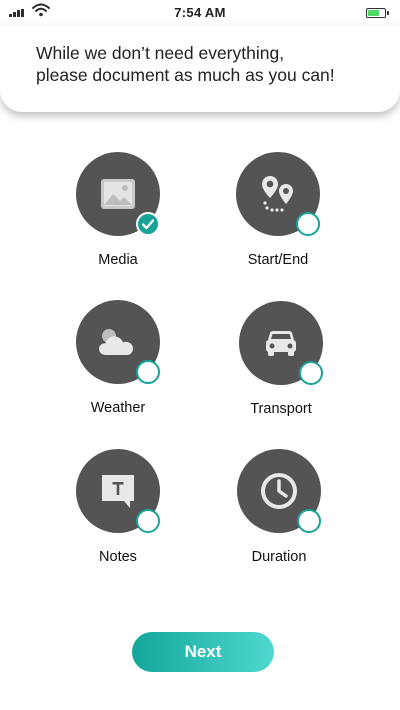 The width and height of the screenshot is (400, 710). I want to click on option-media: Media, so click(118, 217).